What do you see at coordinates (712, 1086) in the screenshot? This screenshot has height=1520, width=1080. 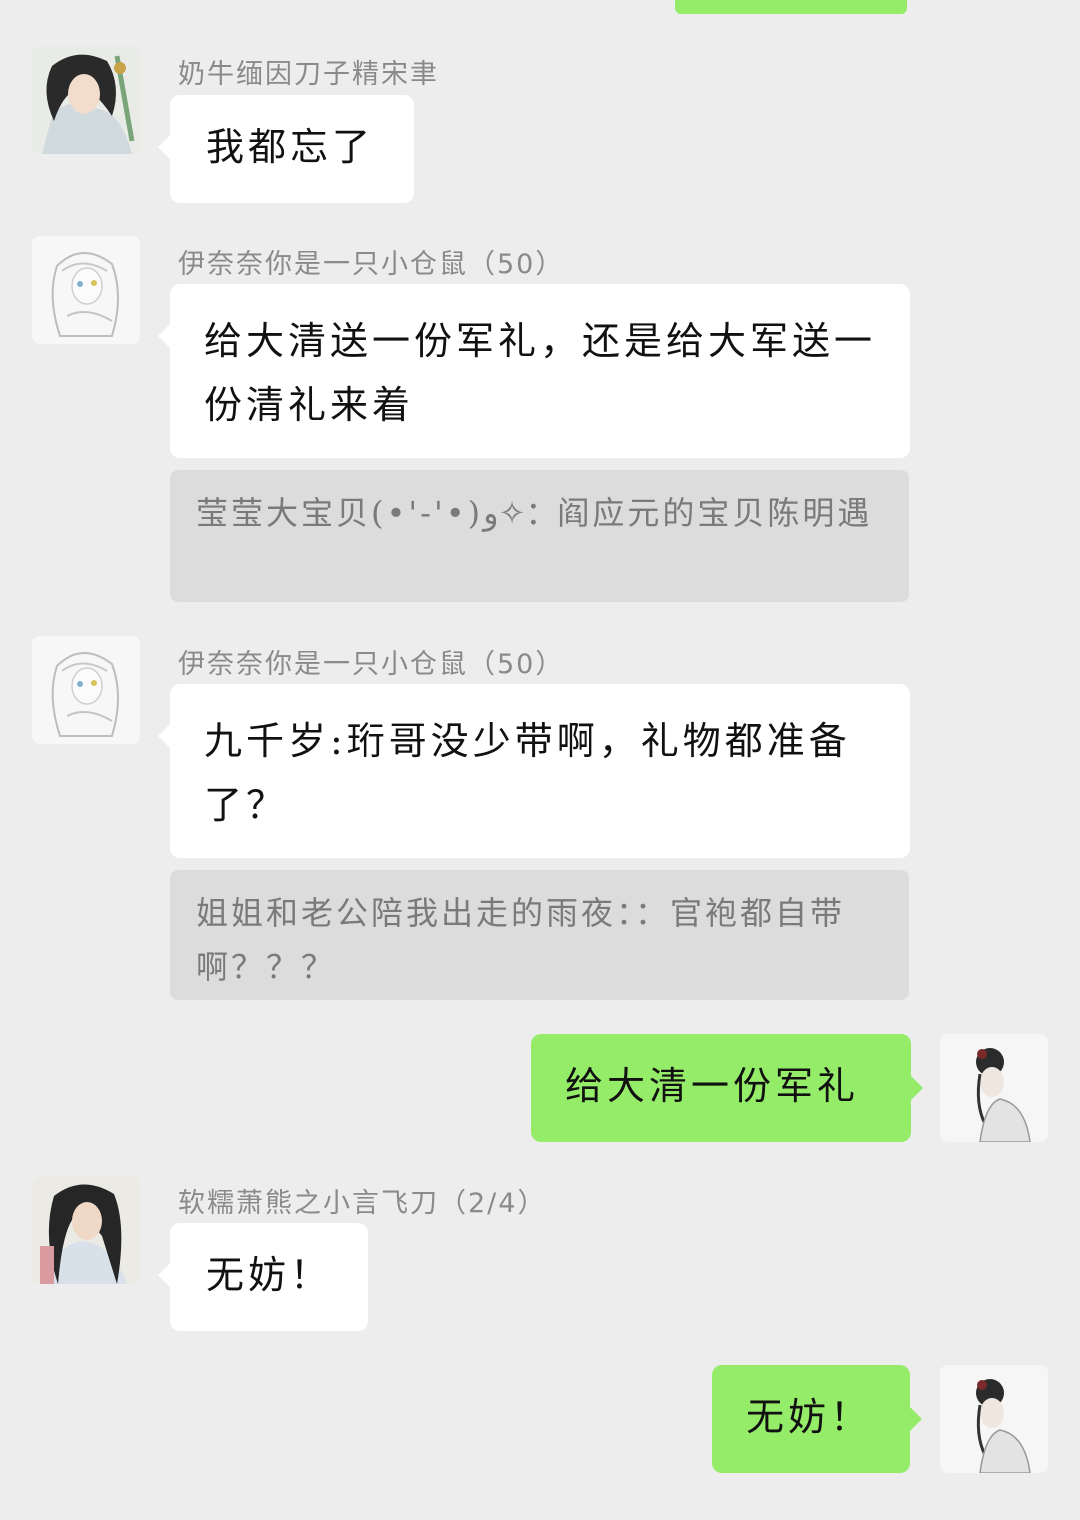 I see `message-text: 给大清一份军礼` at bounding box center [712, 1086].